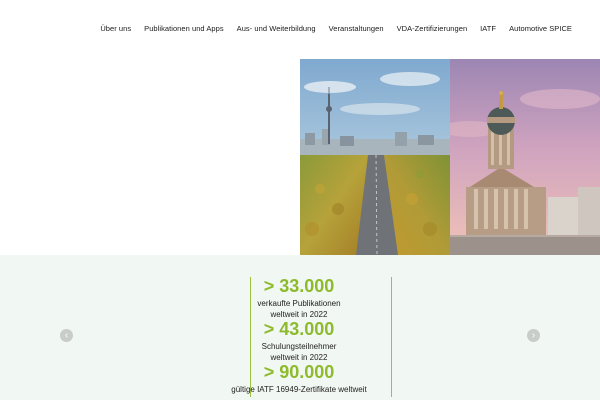  What do you see at coordinates (375, 157) in the screenshot?
I see `berlin-aerial-image` at bounding box center [375, 157].